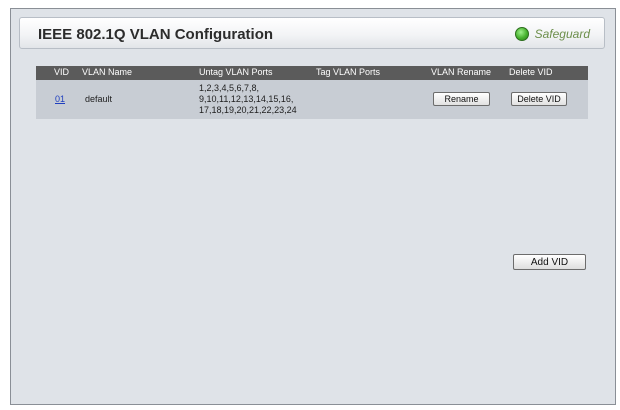 The height and width of the screenshot is (410, 620). Describe the element at coordinates (562, 34) in the screenshot. I see `safeguard-label: Safeguard` at that location.